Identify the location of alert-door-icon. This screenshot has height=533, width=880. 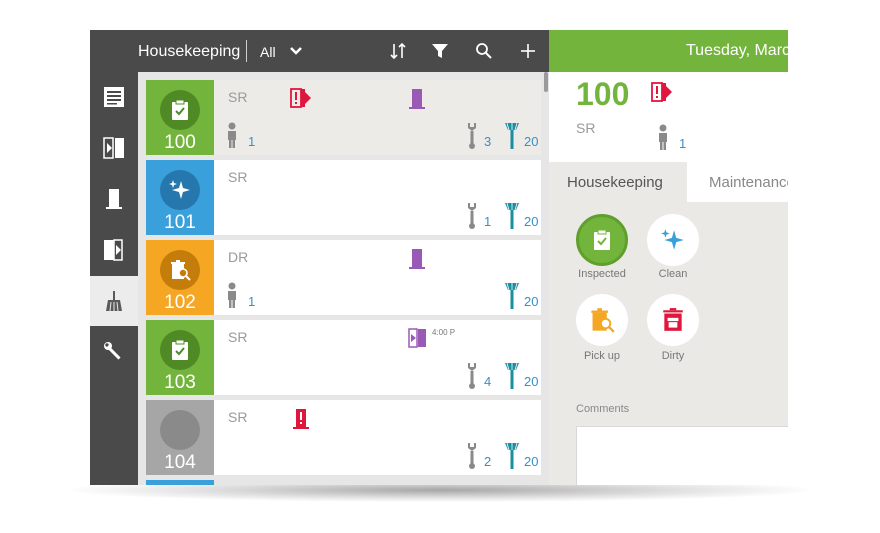
(301, 419).